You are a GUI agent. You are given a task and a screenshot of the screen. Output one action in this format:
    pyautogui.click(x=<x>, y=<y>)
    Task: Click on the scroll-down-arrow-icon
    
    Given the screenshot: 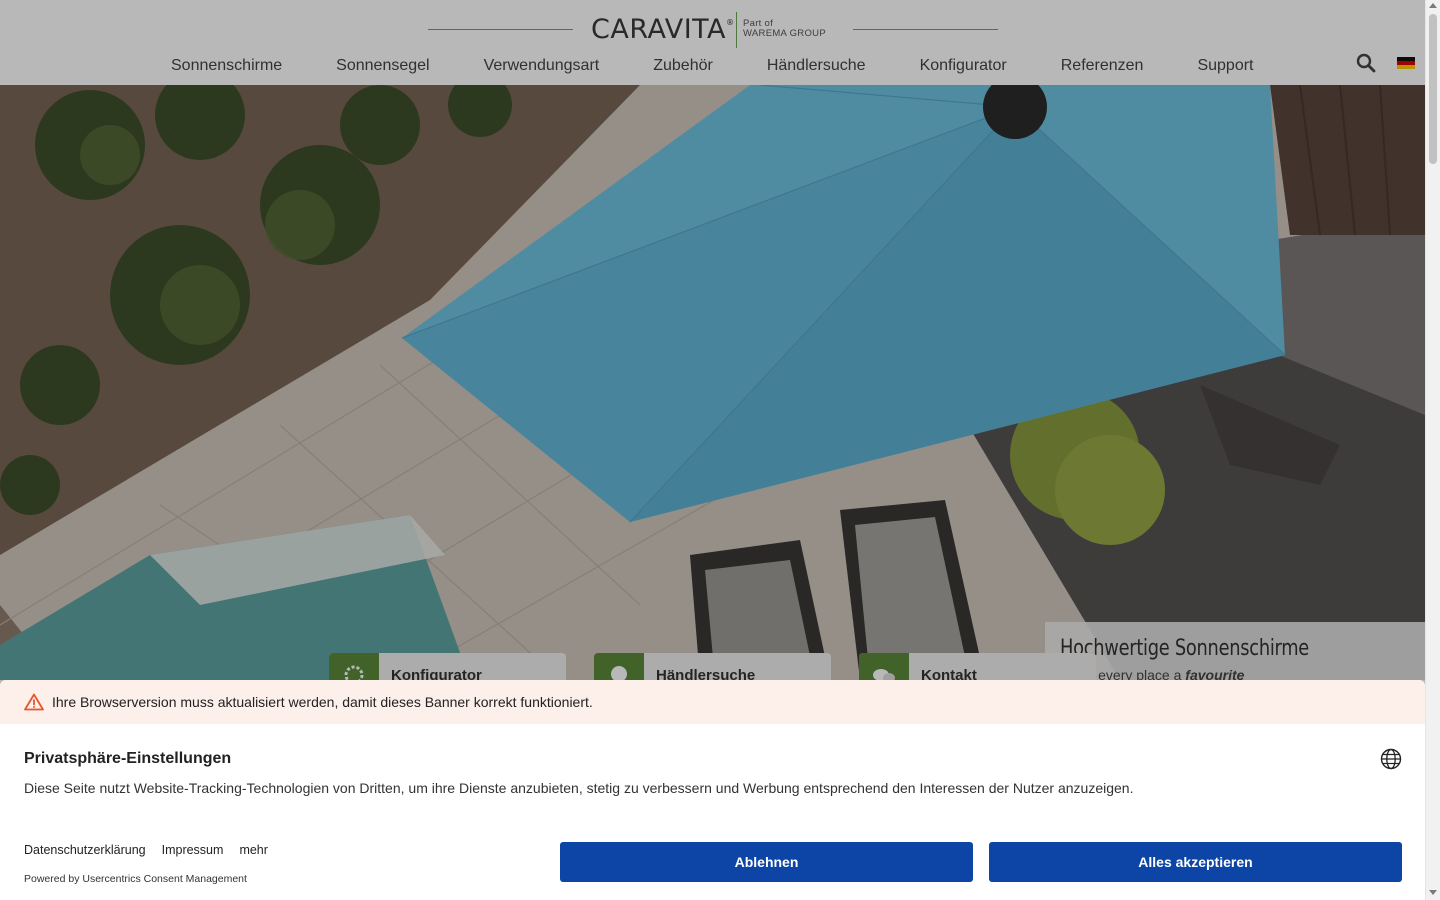 What is the action you would take?
    pyautogui.click(x=1433, y=892)
    